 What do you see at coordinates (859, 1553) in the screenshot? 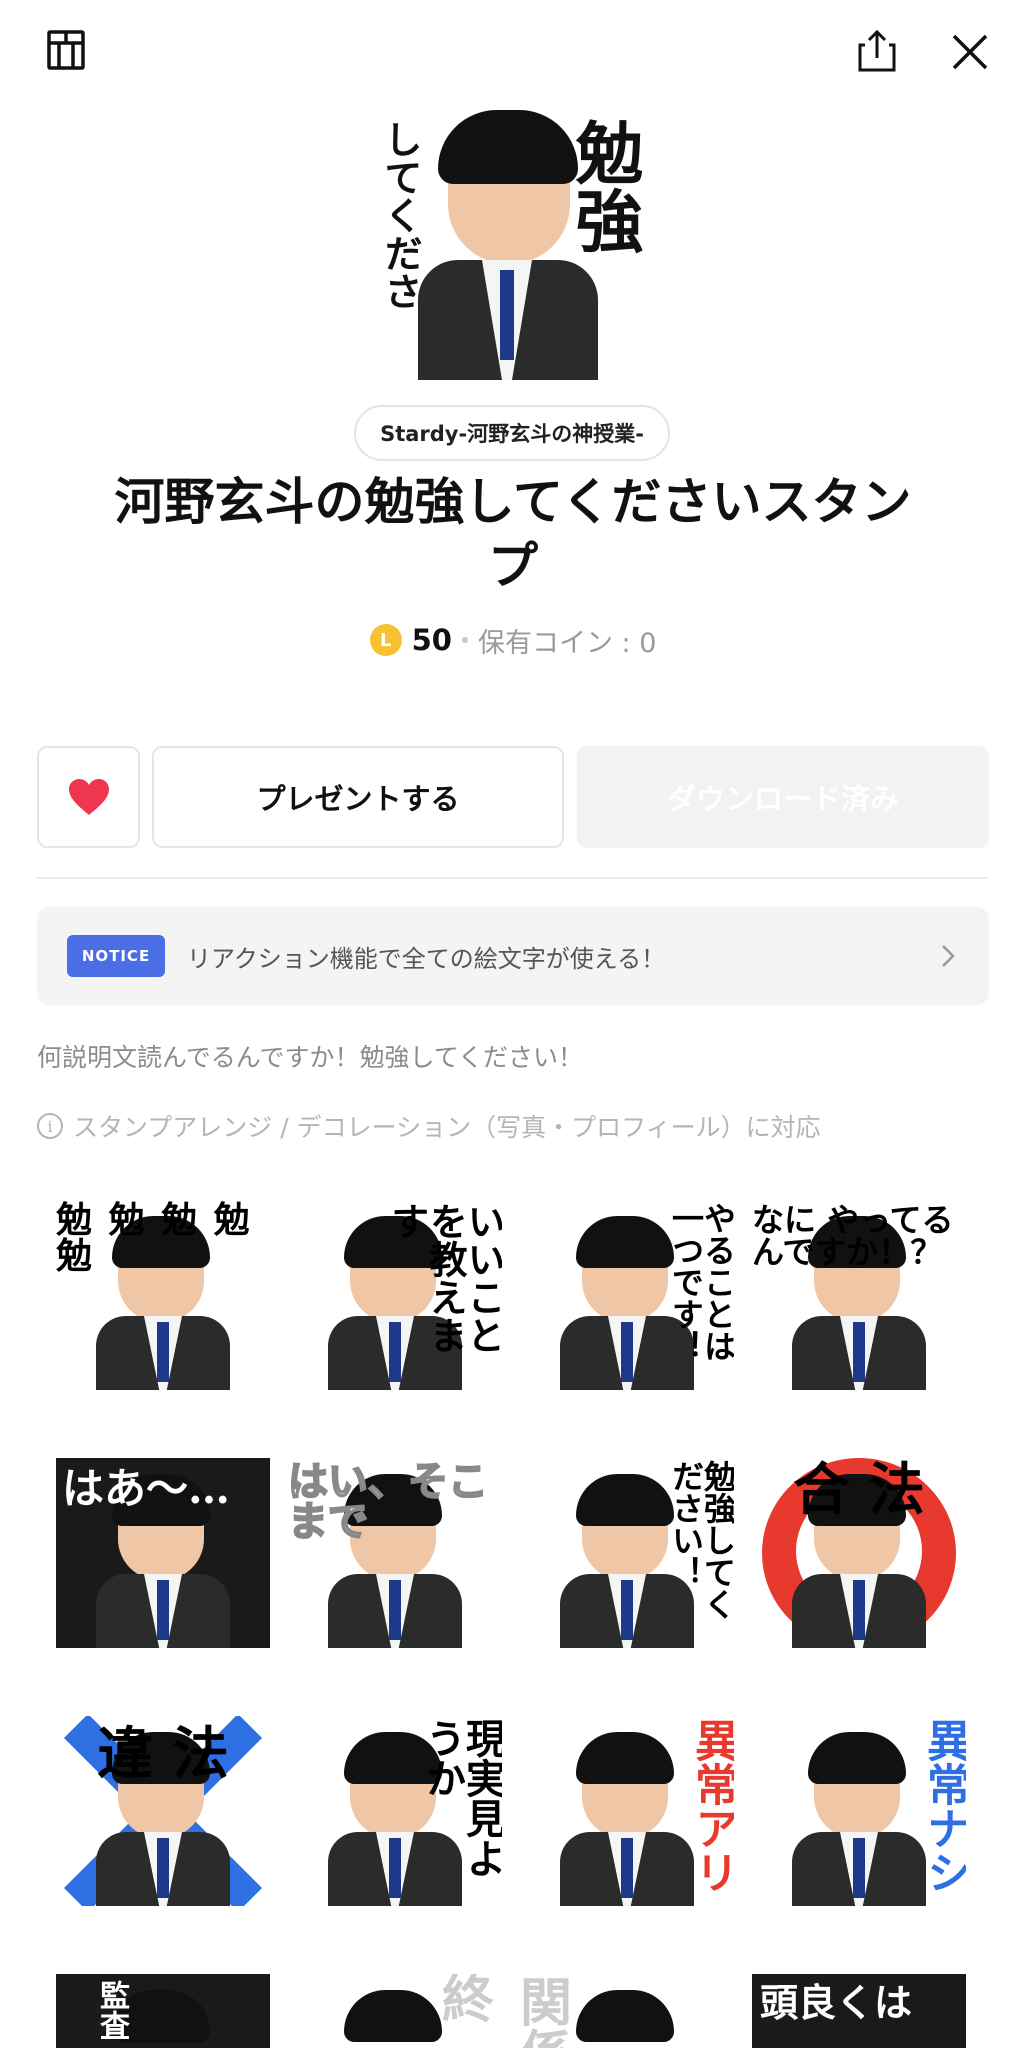
I see `sticker-item: 合 法` at bounding box center [859, 1553].